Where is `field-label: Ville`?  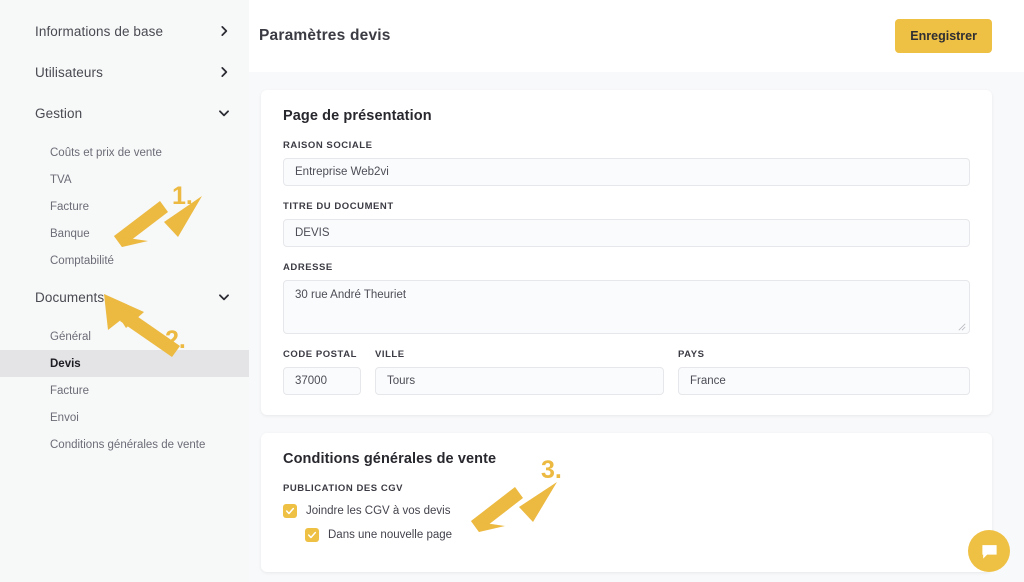 field-label: Ville is located at coordinates (390, 354).